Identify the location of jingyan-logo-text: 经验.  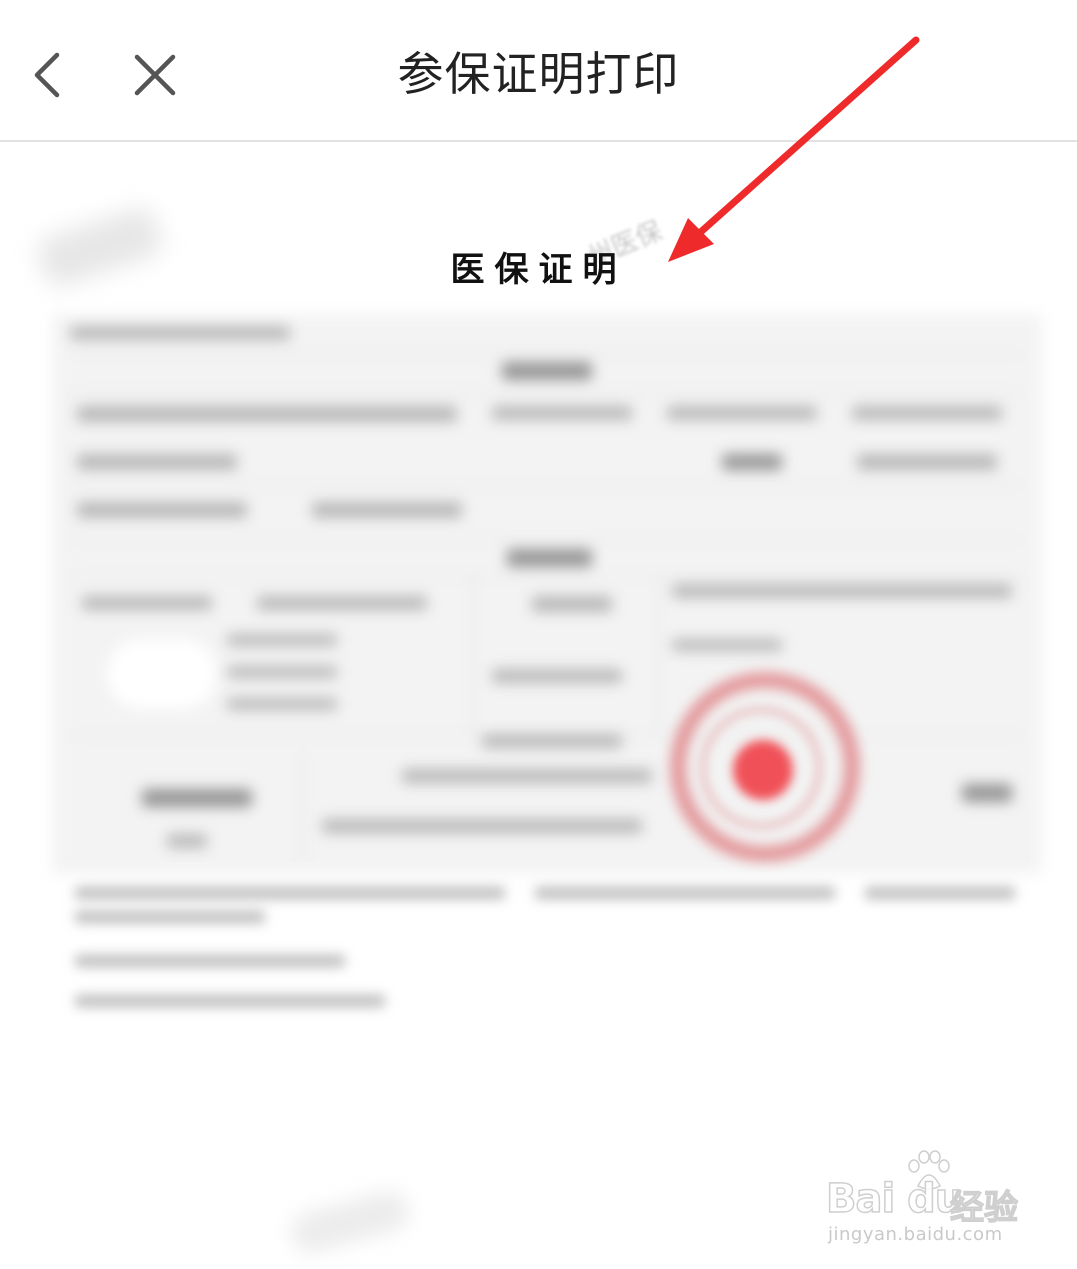
(983, 1207).